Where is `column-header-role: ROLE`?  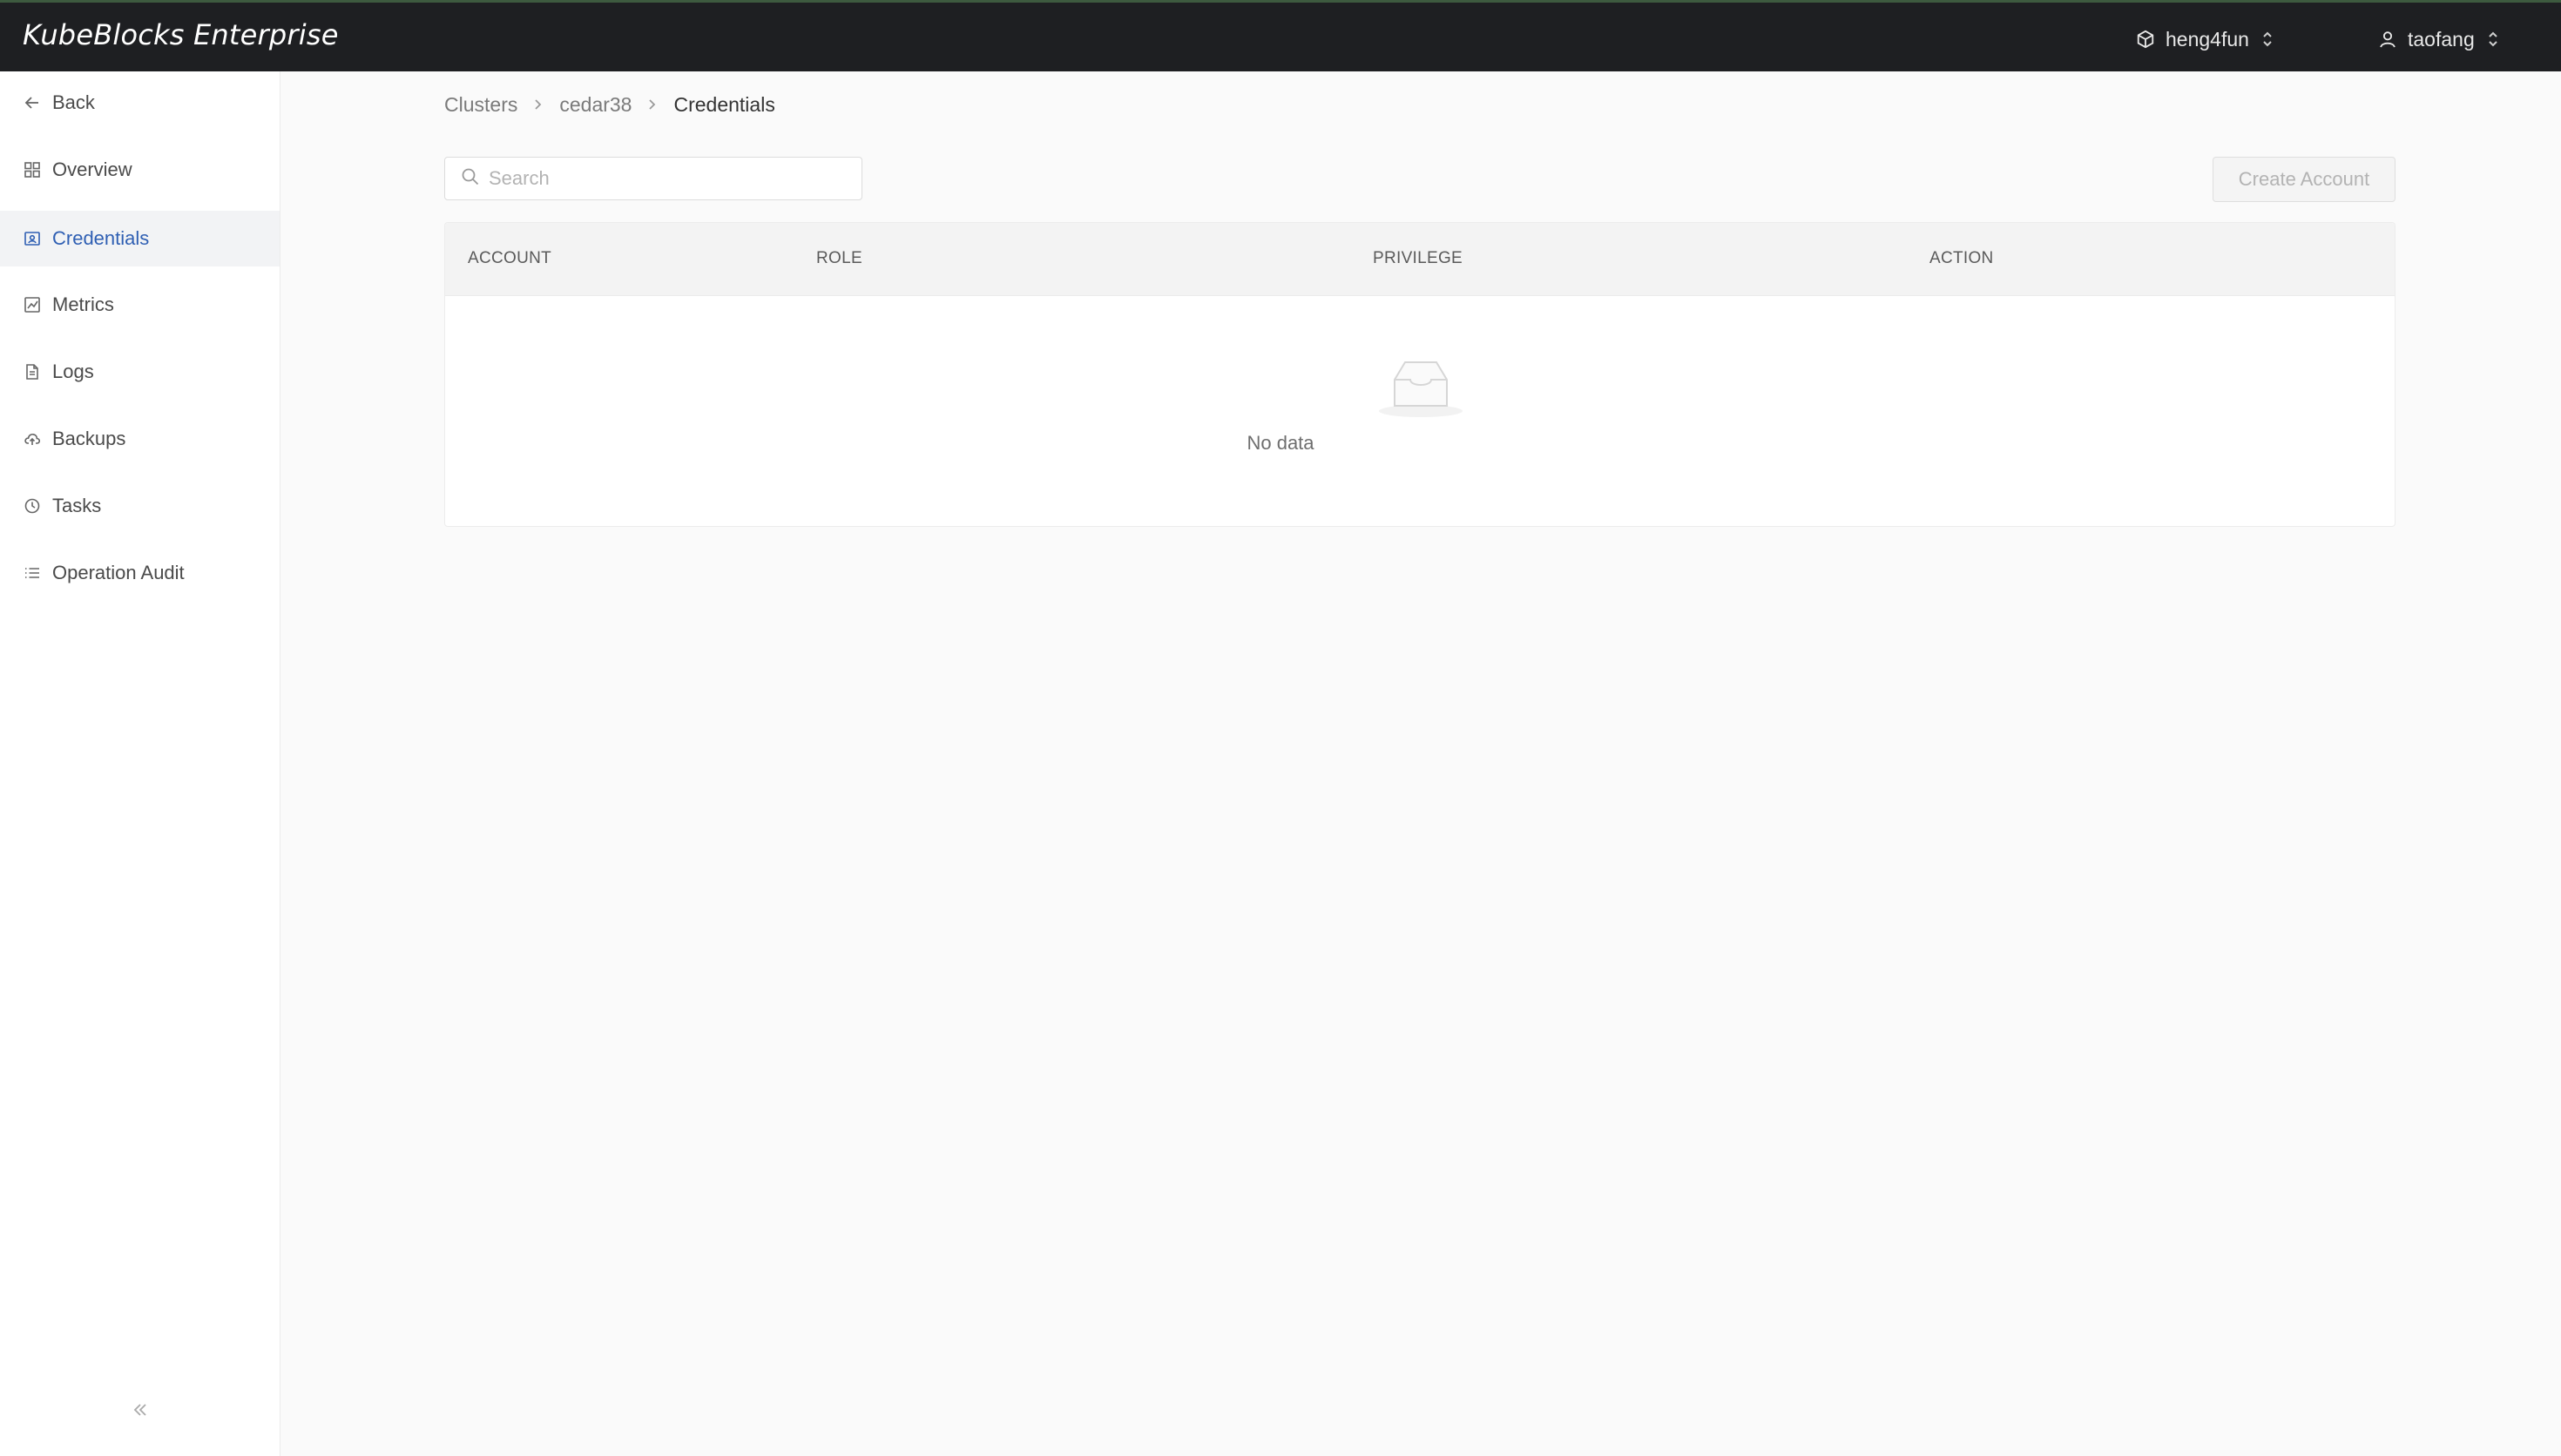 column-header-role: ROLE is located at coordinates (839, 258).